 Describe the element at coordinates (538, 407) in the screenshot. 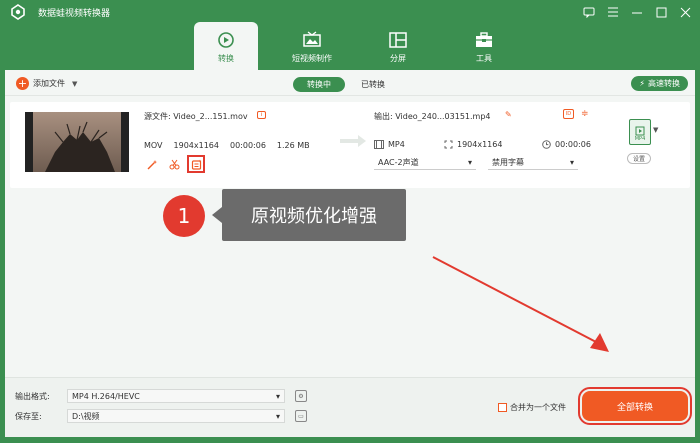

I see `merge-label: 合并为一个文件` at that location.